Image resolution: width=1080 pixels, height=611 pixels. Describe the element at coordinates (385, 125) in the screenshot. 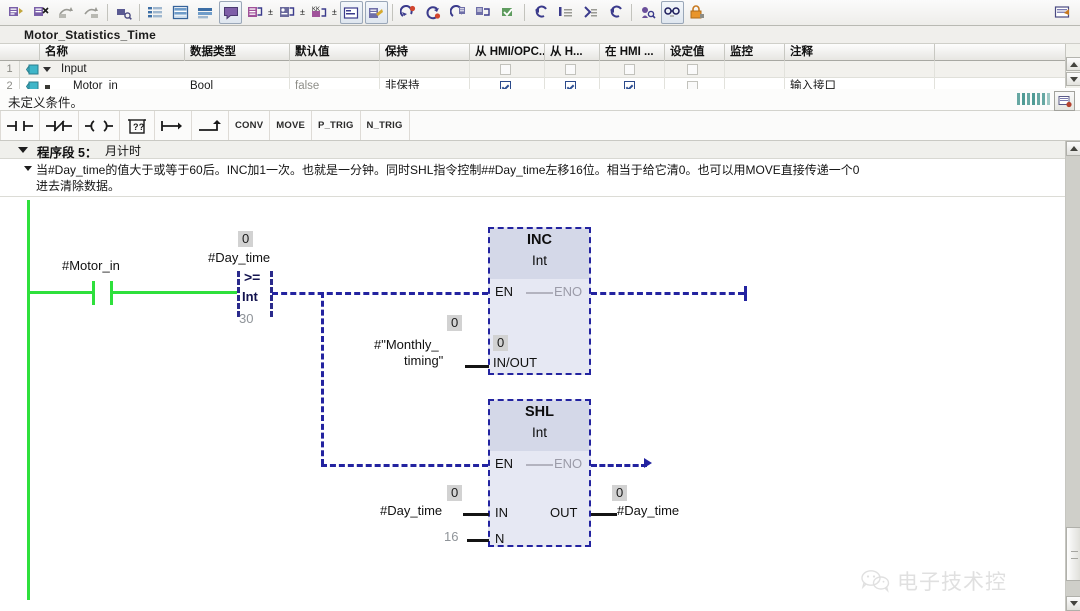

I see `palette-n-trig: N_TRIG` at that location.